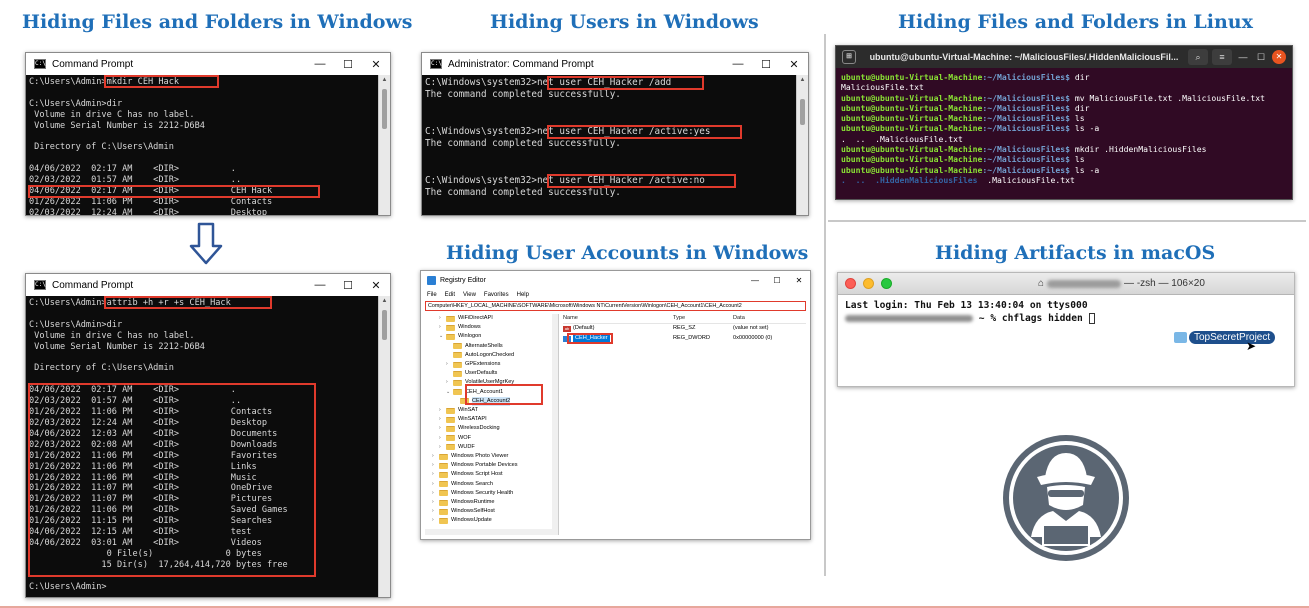 This screenshot has height=608, width=1309. I want to click on registry-key-item: › Windows Security Health, so click(491, 493).